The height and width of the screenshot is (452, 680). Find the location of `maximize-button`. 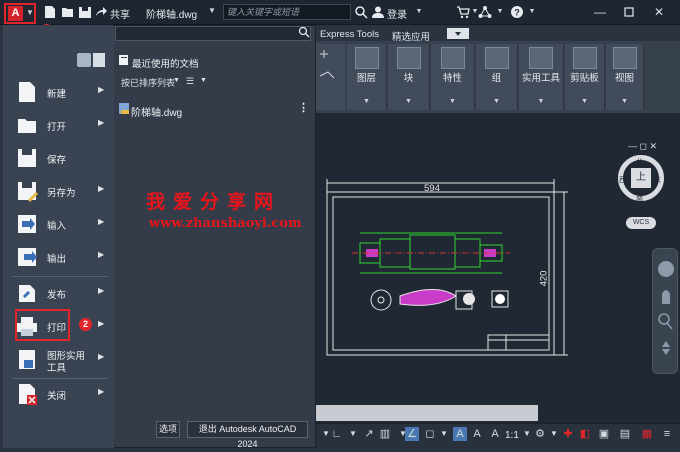

maximize-button is located at coordinates (629, 12).